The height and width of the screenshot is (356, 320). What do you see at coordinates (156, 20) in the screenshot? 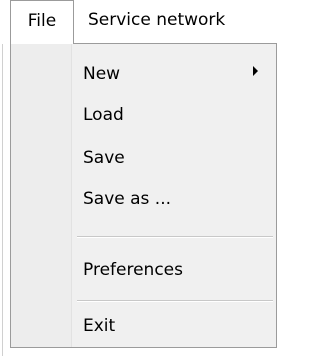
I see `menu-service-network: Service network` at bounding box center [156, 20].